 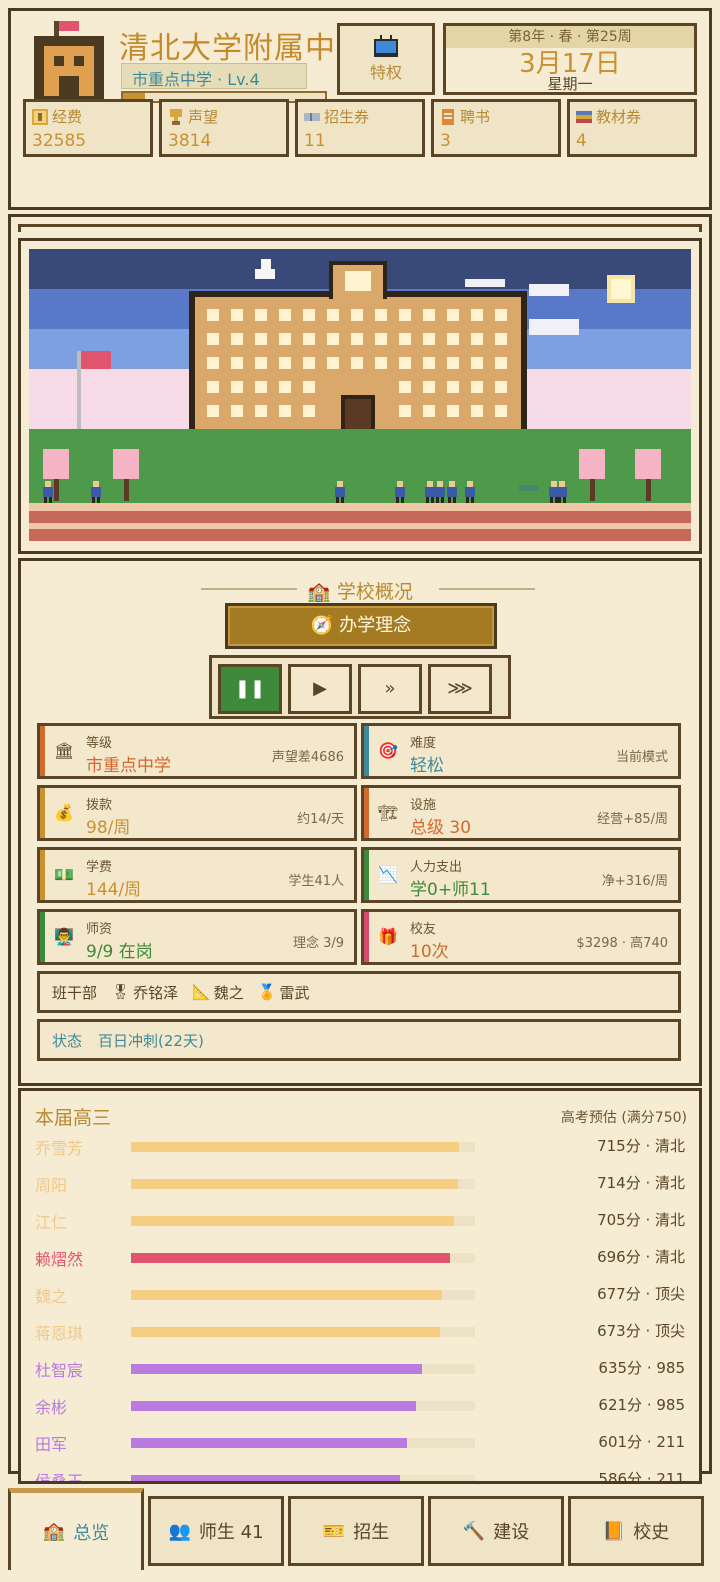 I want to click on nav-construction: 🔨 建设, so click(x=496, y=1531).